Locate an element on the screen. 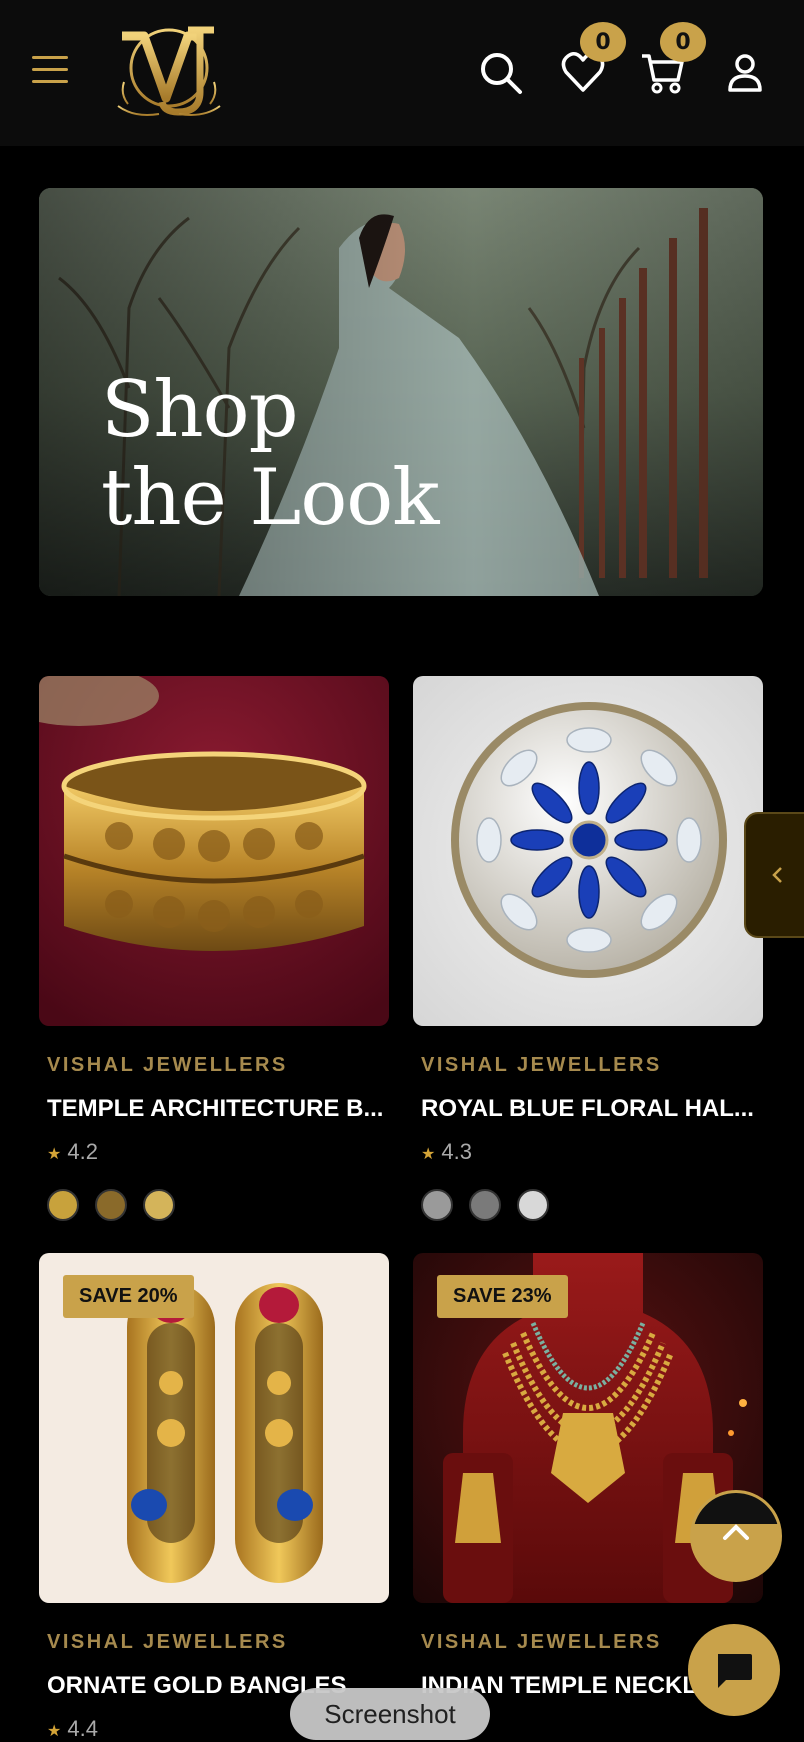 The image size is (804, 1742). discount-badge: SAVE 20% is located at coordinates (128, 1296).